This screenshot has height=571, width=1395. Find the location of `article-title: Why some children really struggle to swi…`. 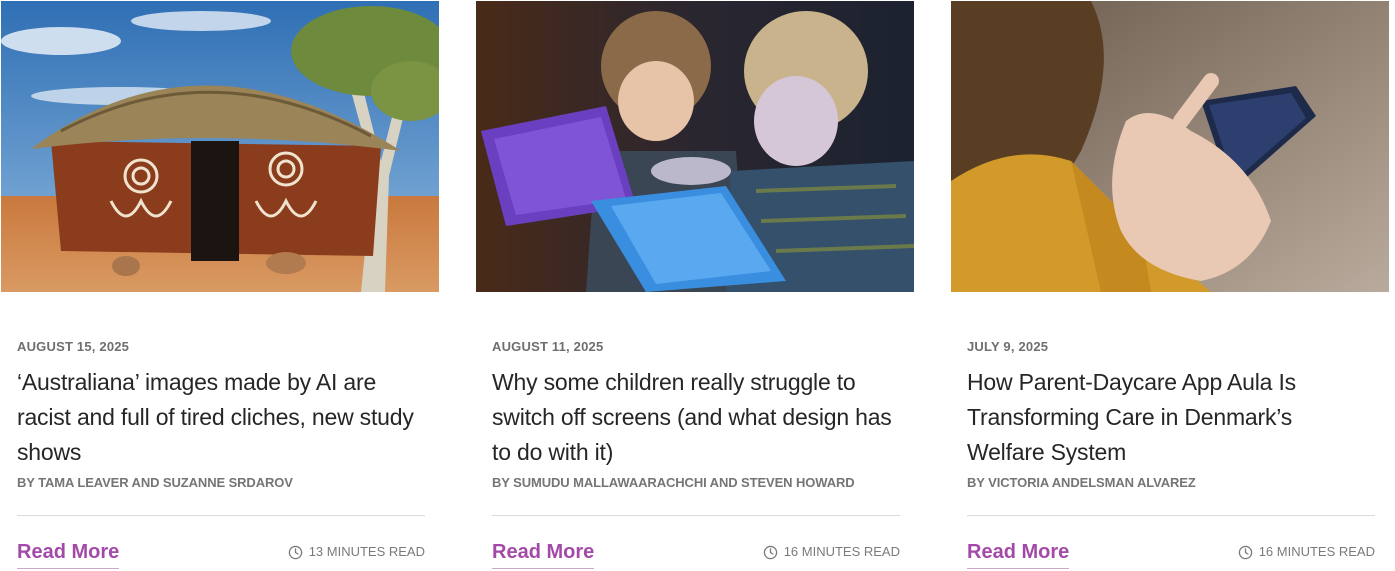

article-title: Why some children really struggle to swi… is located at coordinates (696, 417).